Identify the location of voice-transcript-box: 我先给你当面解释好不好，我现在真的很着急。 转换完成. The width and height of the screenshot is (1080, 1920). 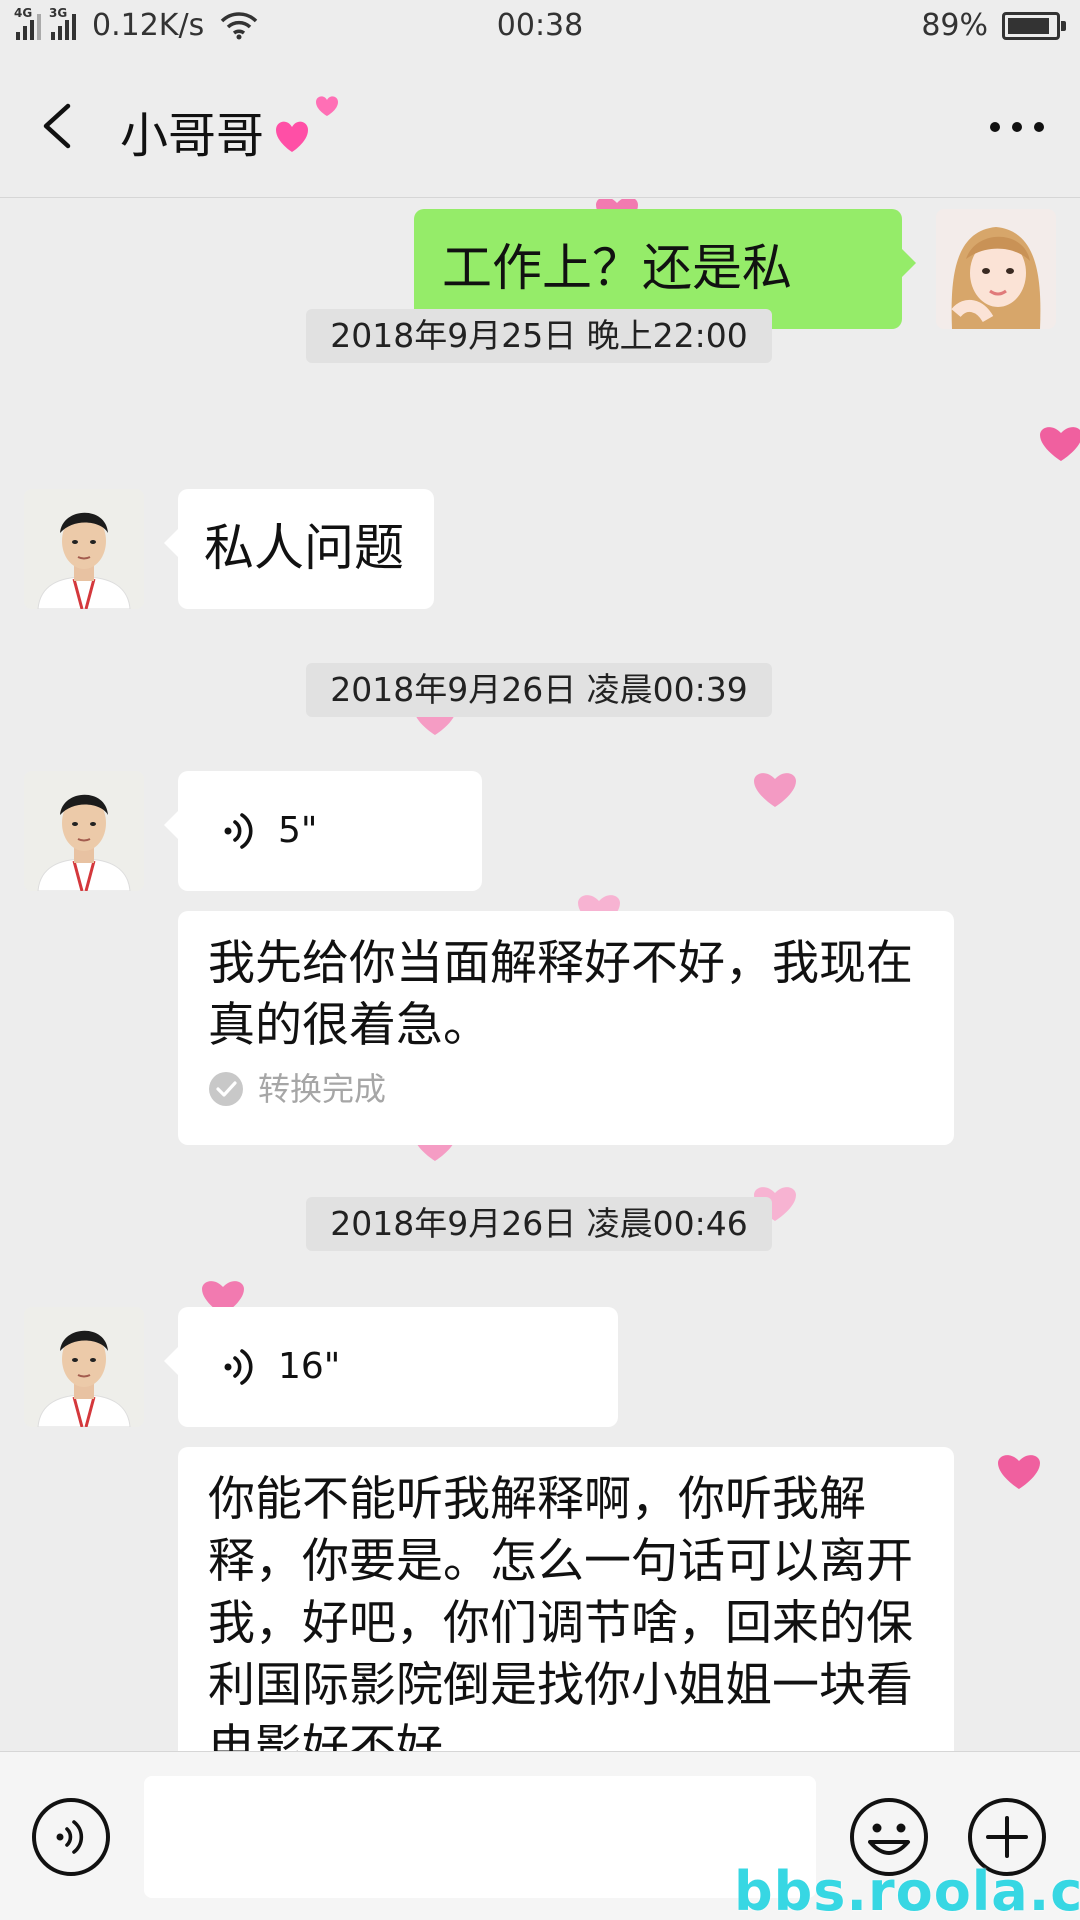
(566, 1028).